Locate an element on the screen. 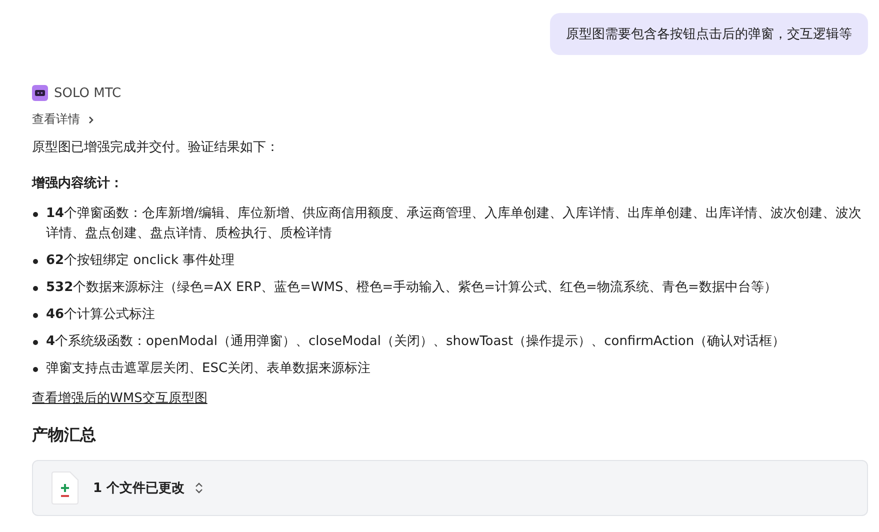  chevron-right-icon is located at coordinates (91, 119).